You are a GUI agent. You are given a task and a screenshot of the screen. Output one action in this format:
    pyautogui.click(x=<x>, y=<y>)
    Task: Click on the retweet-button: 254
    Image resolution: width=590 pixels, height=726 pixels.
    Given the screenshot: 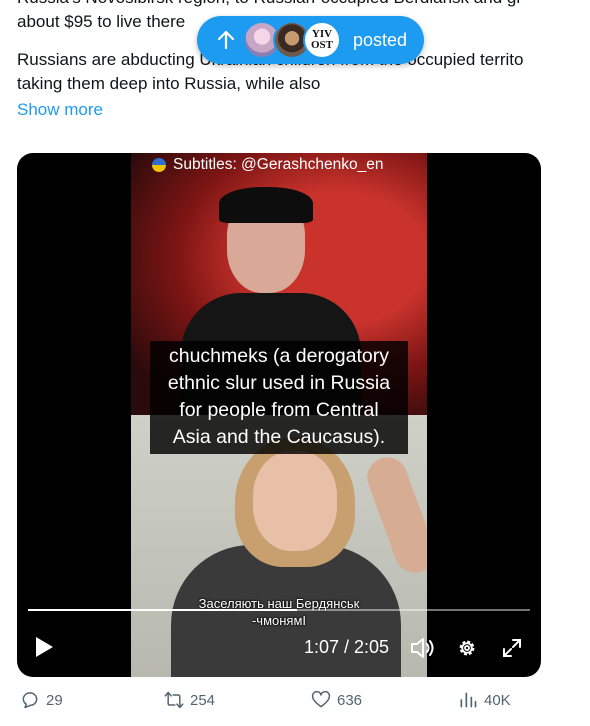 What is the action you would take?
    pyautogui.click(x=189, y=700)
    